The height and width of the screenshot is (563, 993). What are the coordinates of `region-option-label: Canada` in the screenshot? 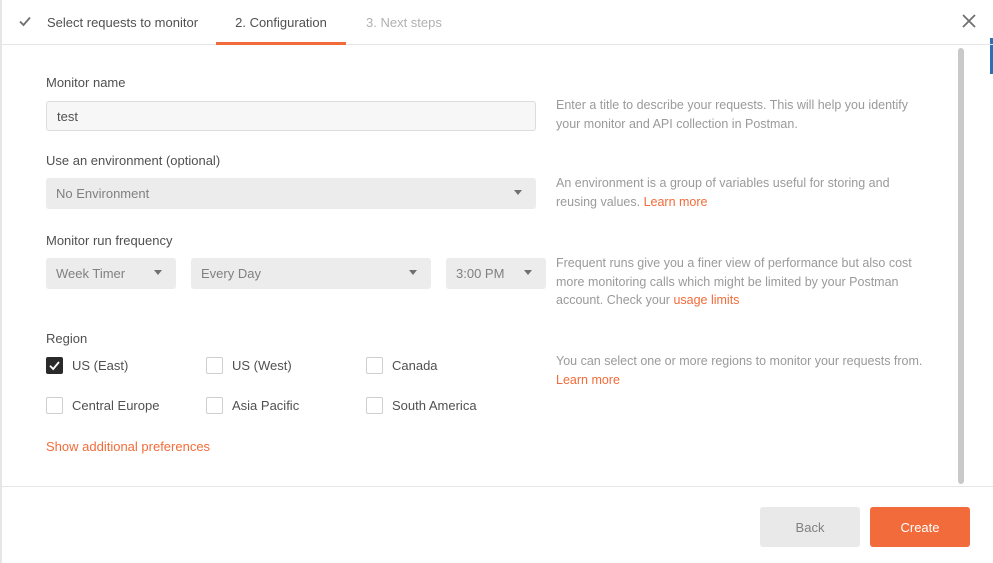 It's located at (415, 365).